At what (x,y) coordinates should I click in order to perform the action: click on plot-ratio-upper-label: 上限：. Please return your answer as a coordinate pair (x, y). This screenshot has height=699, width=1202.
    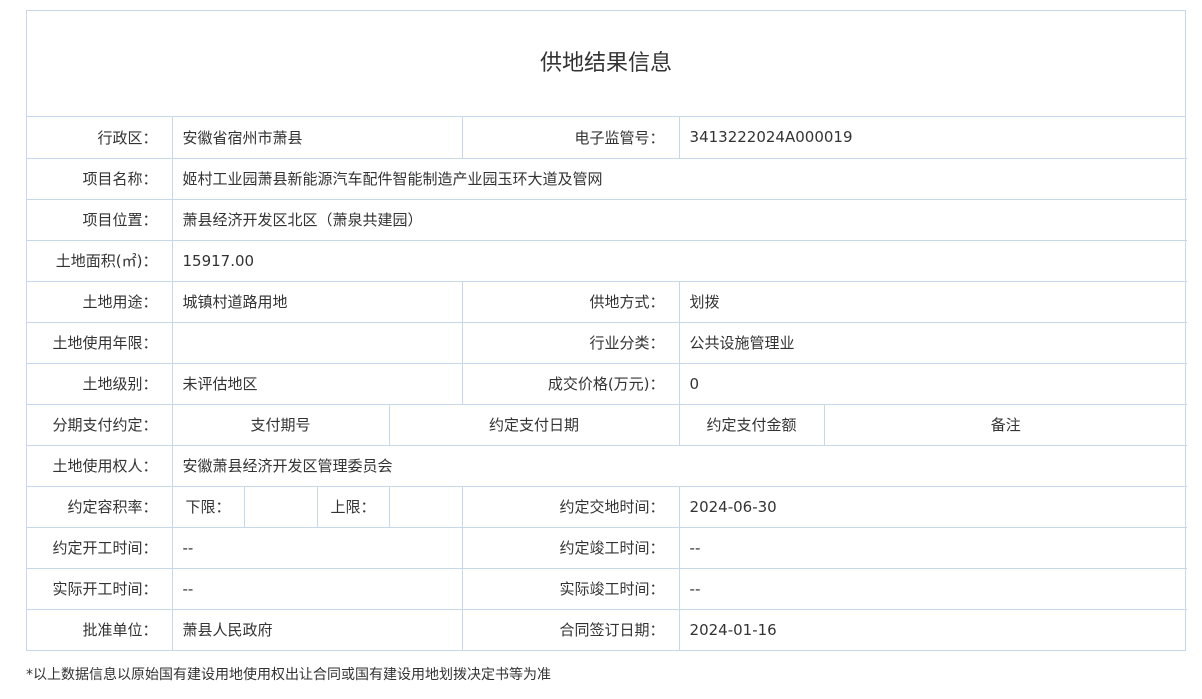
    Looking at the image, I should click on (352, 506).